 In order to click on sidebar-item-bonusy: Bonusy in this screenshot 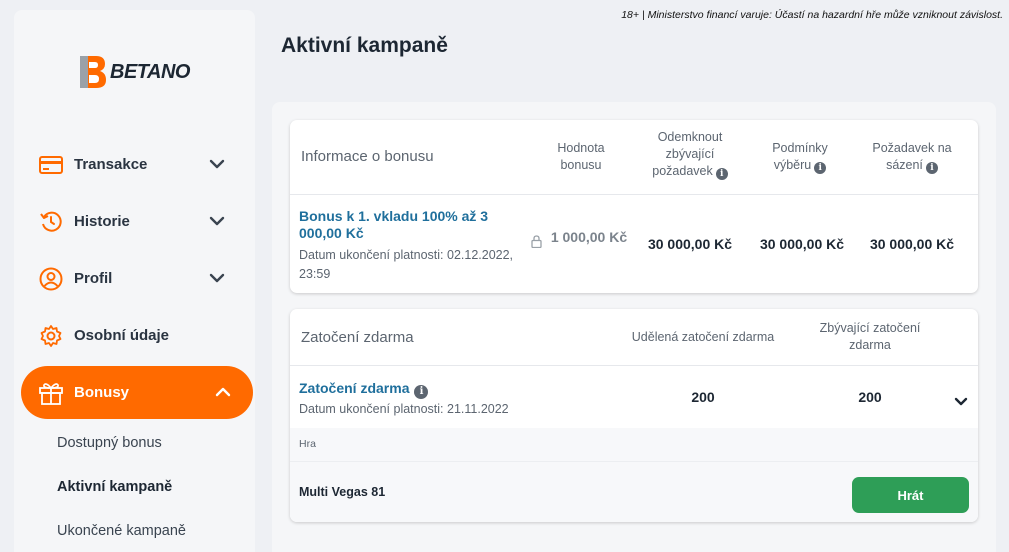, I will do `click(137, 392)`.